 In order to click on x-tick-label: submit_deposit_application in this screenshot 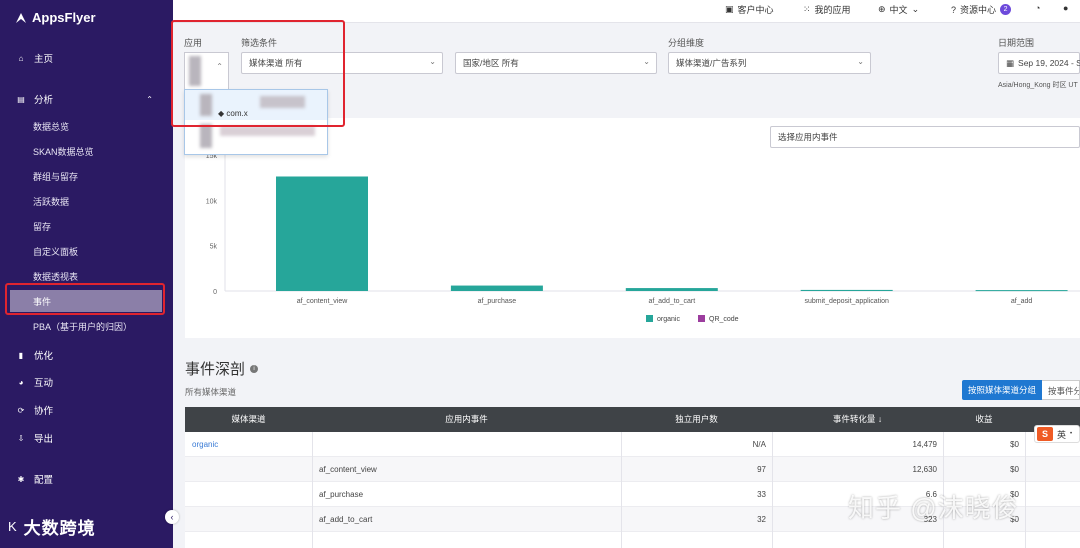, I will do `click(846, 301)`.